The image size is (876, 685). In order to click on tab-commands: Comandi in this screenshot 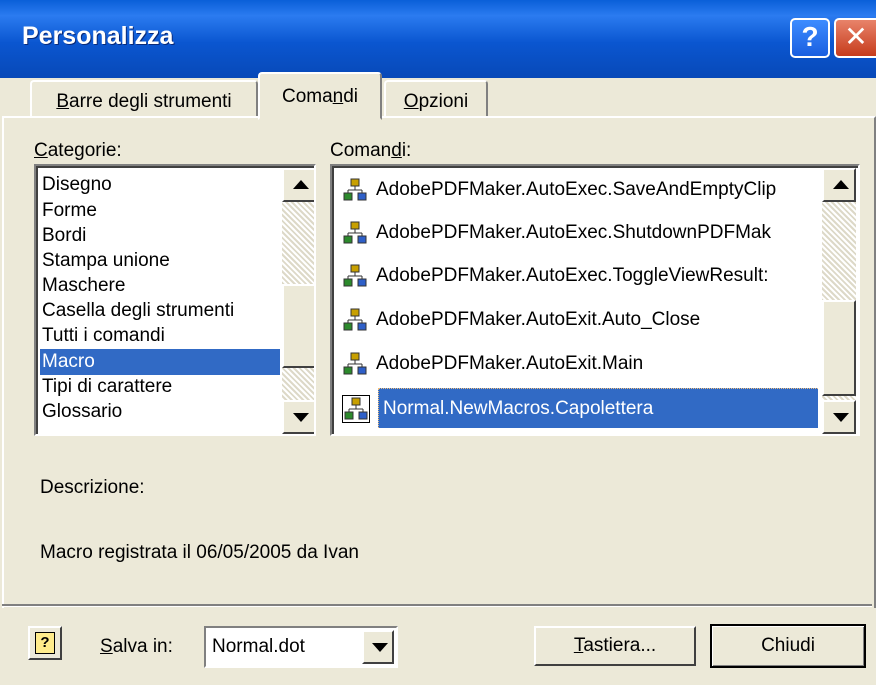, I will do `click(320, 96)`.